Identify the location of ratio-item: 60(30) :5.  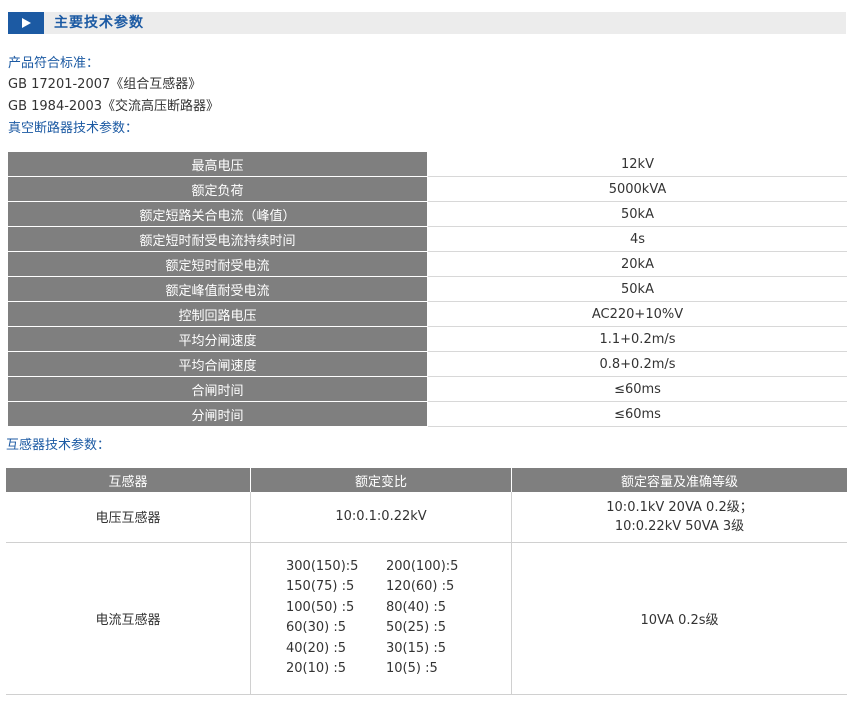
(316, 627).